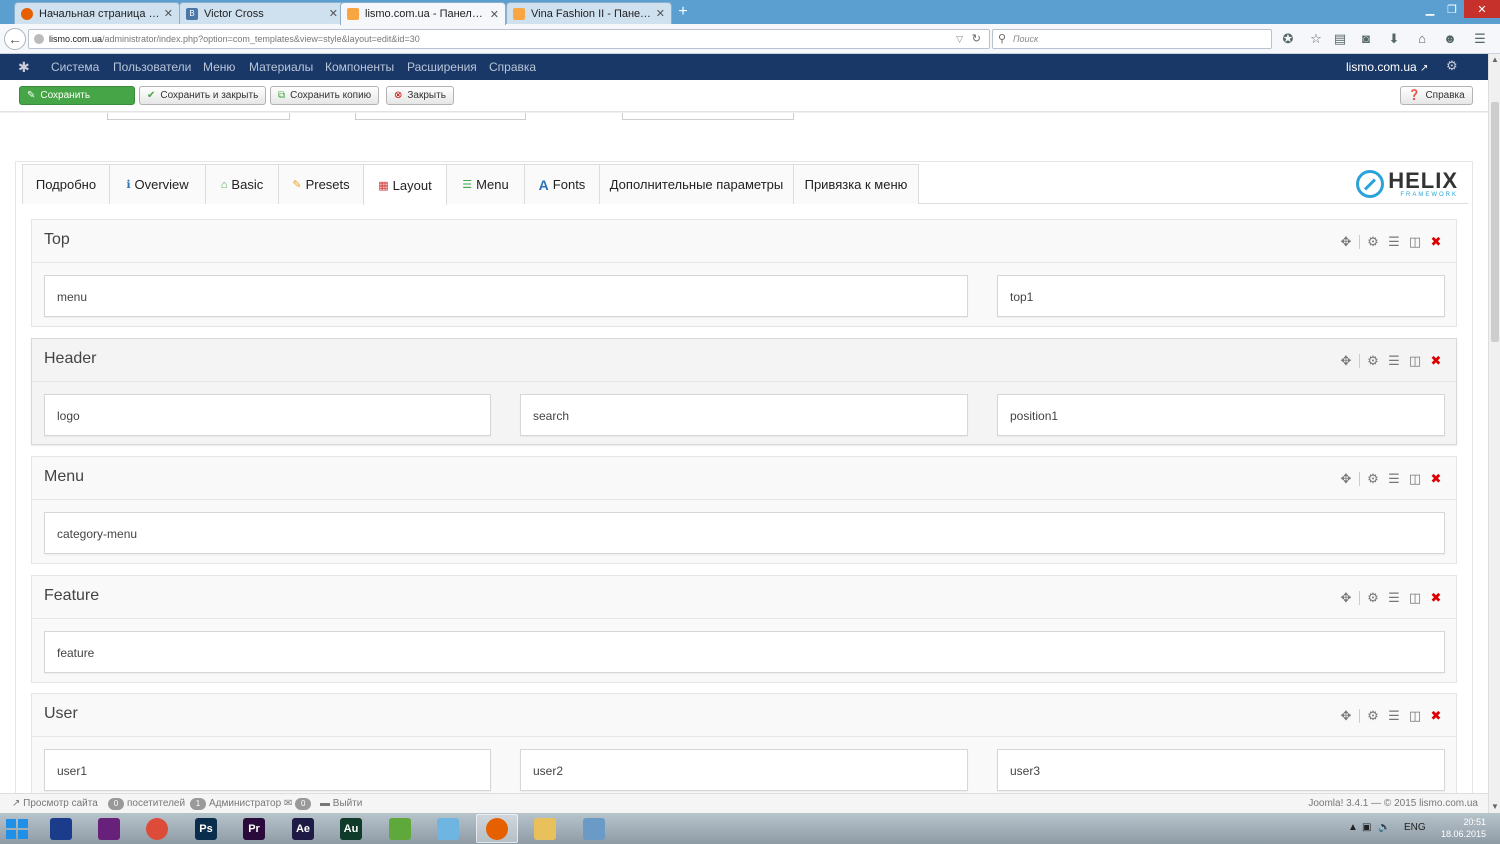 The width and height of the screenshot is (1500, 844). Describe the element at coordinates (959, 39) in the screenshot. I see `dropdown-icon: ▽` at that location.